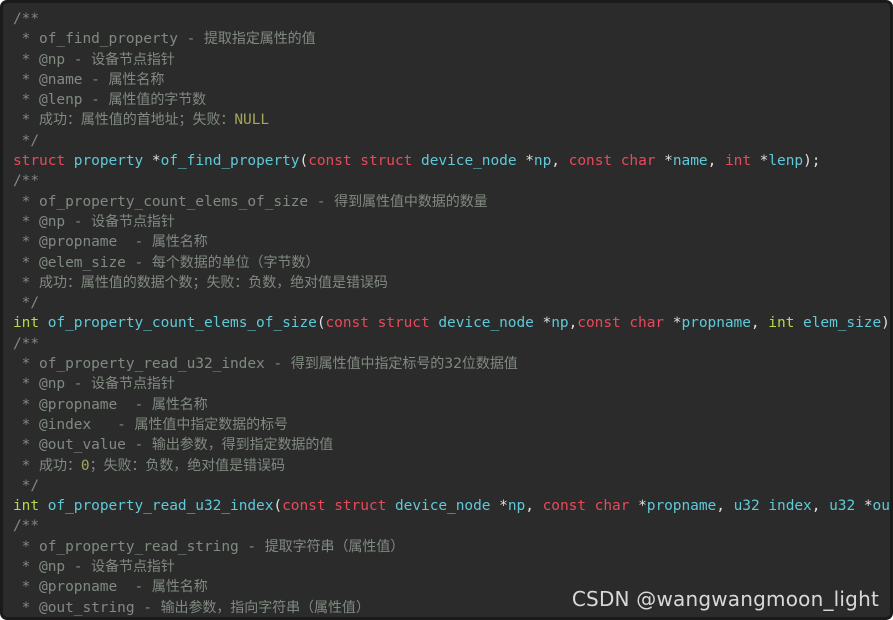 This screenshot has width=893, height=620. I want to click on code-token: 属性值的字节数, so click(157, 100).